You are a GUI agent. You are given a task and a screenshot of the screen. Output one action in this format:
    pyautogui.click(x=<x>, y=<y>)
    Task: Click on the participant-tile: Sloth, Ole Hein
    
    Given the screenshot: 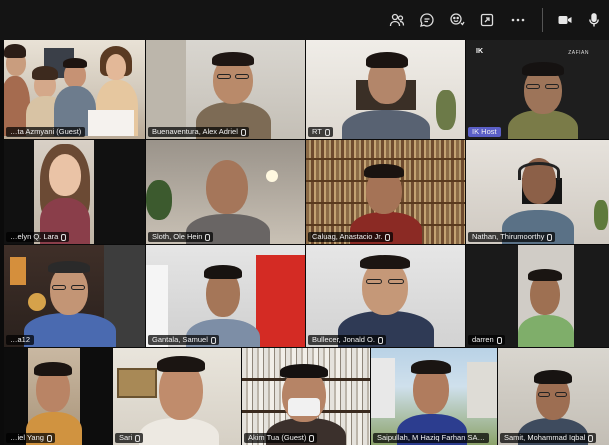 What is the action you would take?
    pyautogui.click(x=225, y=192)
    